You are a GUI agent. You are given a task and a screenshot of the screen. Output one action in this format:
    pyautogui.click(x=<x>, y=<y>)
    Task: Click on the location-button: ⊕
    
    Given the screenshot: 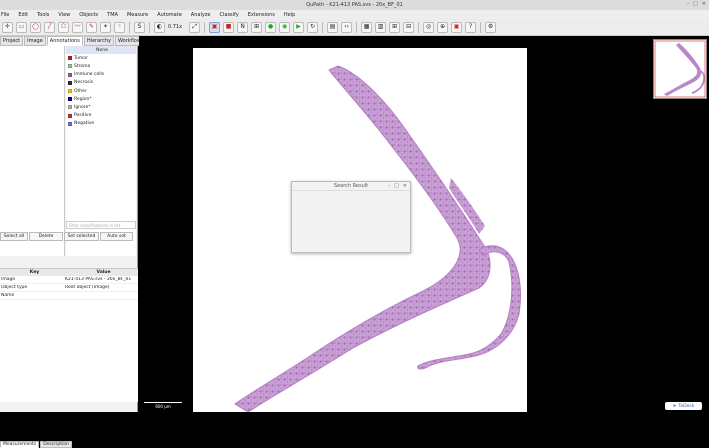 What is the action you would take?
    pyautogui.click(x=443, y=27)
    